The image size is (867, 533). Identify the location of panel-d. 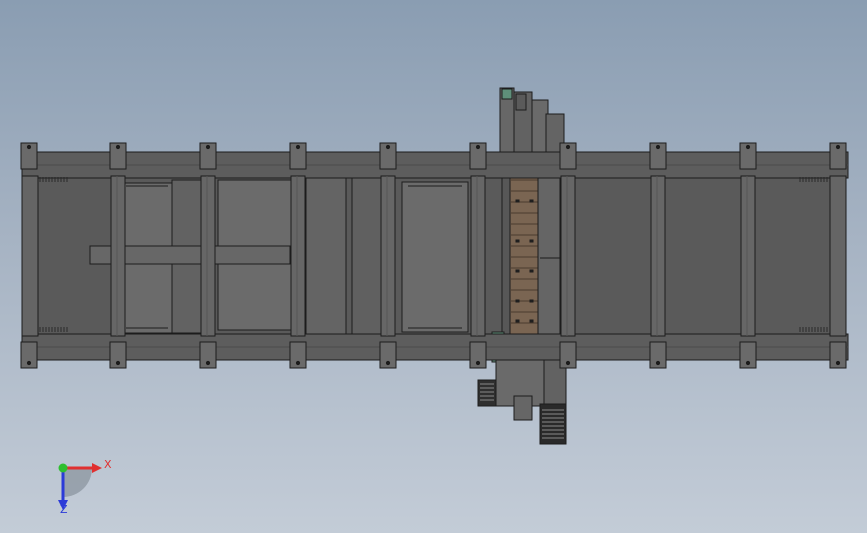
(326, 256).